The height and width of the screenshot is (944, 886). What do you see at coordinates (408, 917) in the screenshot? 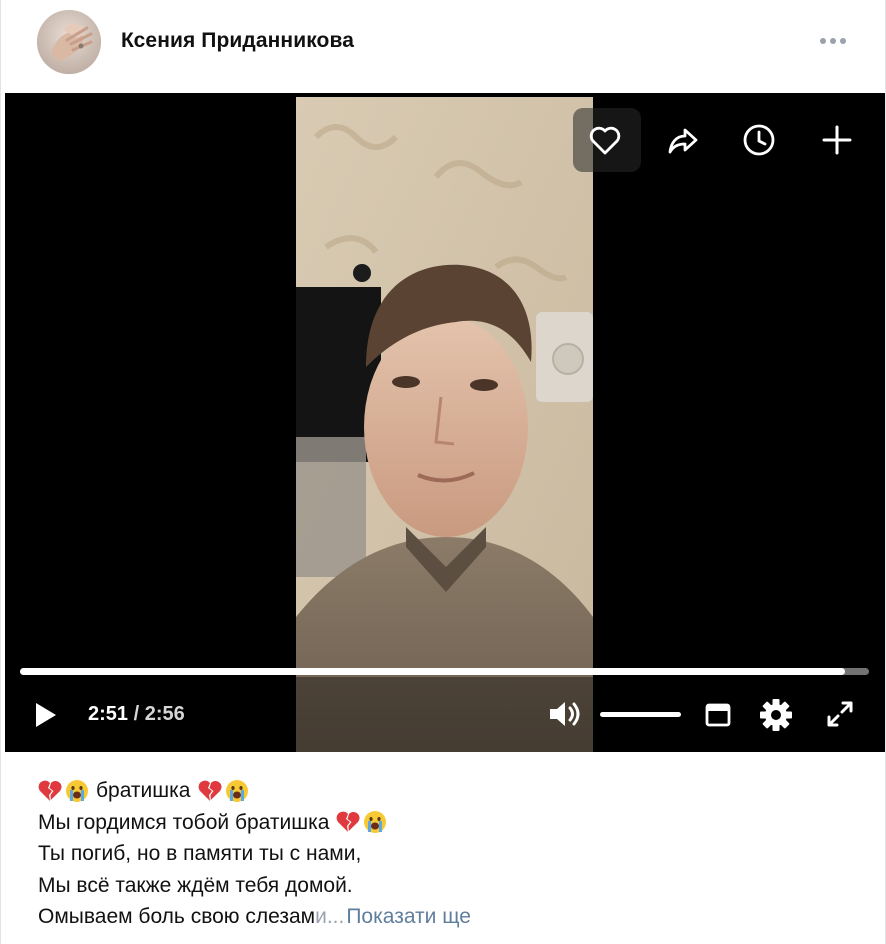
I see `show-more-link: Показати ще` at bounding box center [408, 917].